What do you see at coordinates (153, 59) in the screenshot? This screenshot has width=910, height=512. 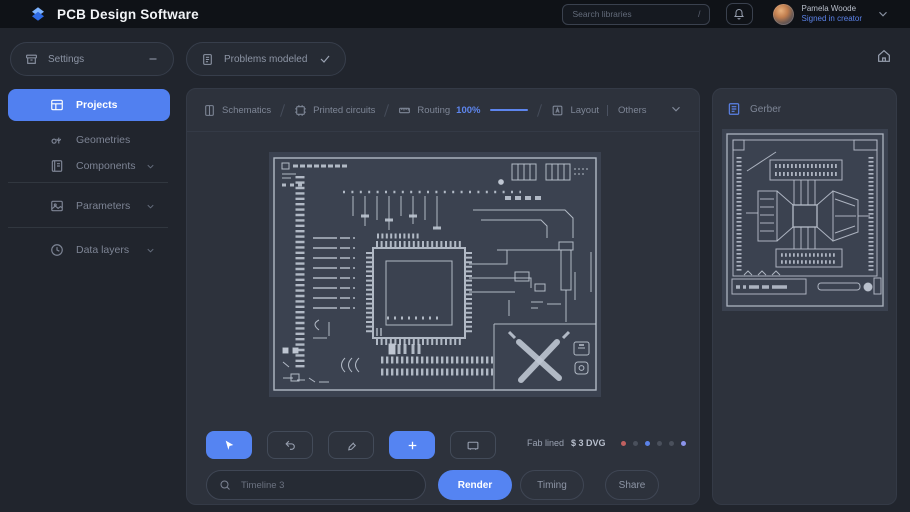 I see `collapse-minus-icon` at bounding box center [153, 59].